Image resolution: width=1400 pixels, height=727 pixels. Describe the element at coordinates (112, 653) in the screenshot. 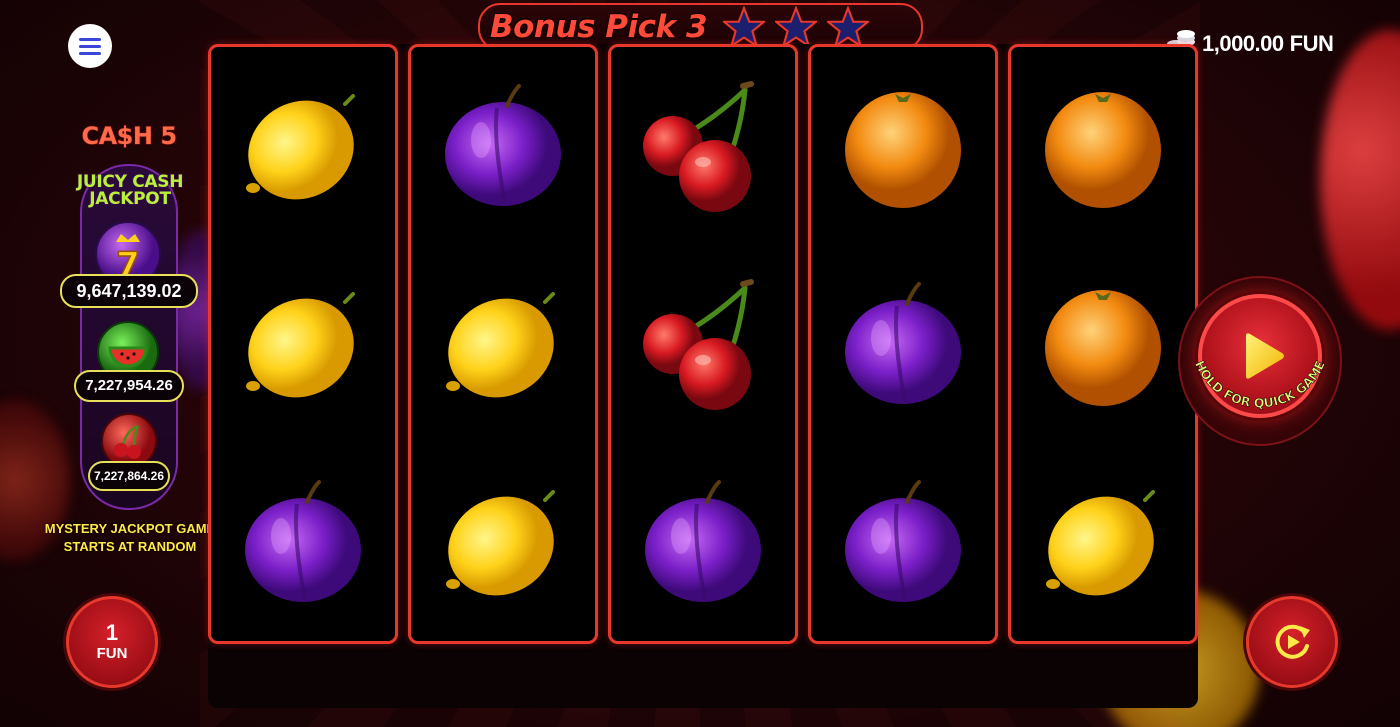

I see `bet-unit: FUN` at that location.